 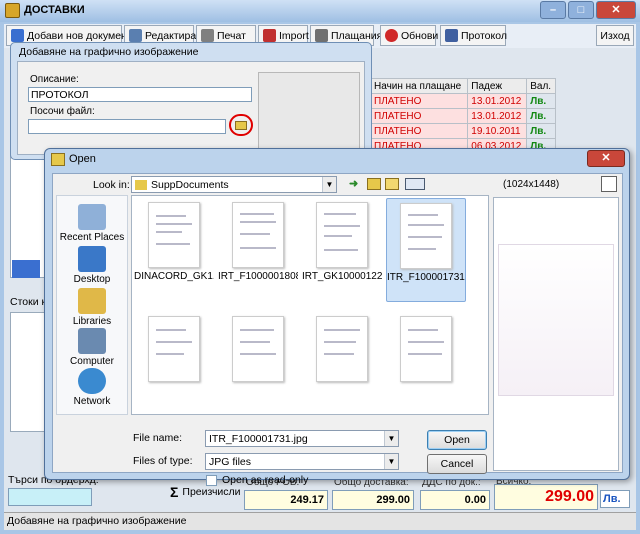 I want to click on place-libraries: Libraries, so click(x=92, y=307).